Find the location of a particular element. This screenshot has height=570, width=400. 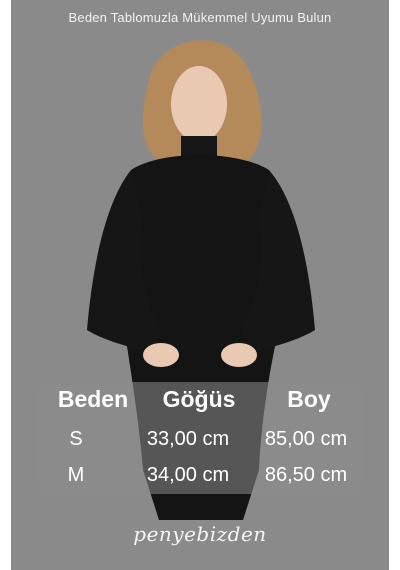

column-header-chest: Göğüs is located at coordinates (199, 399).